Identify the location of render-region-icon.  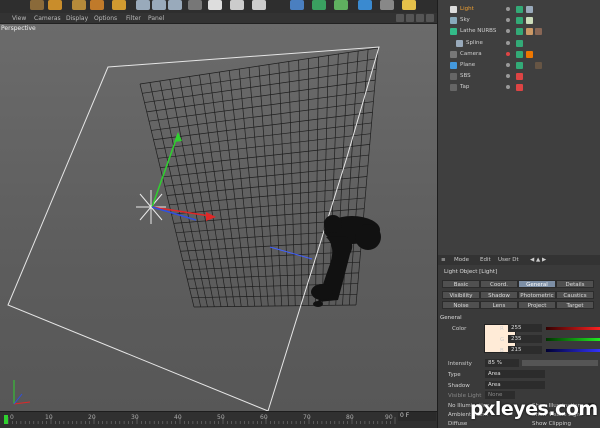
(215, 5).